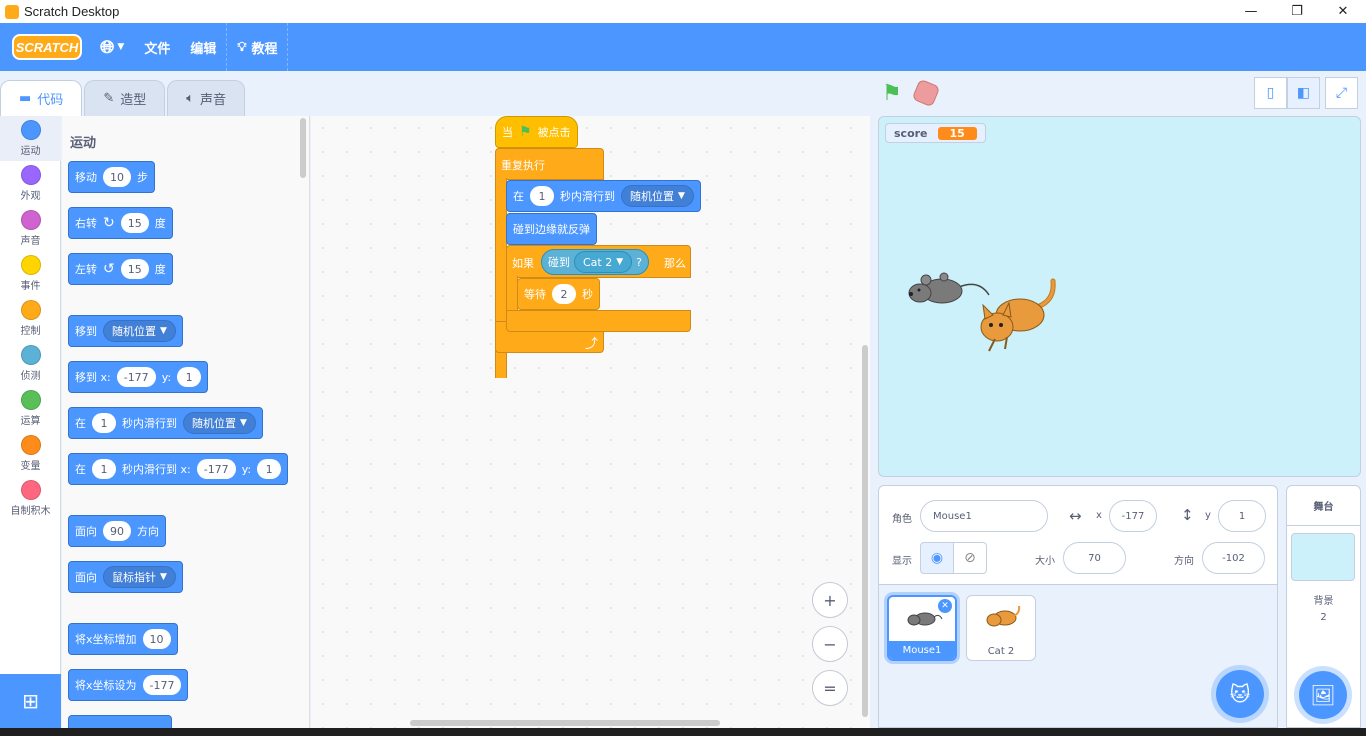 The height and width of the screenshot is (736, 1366). I want to click on cat-sprite, so click(1020, 316).